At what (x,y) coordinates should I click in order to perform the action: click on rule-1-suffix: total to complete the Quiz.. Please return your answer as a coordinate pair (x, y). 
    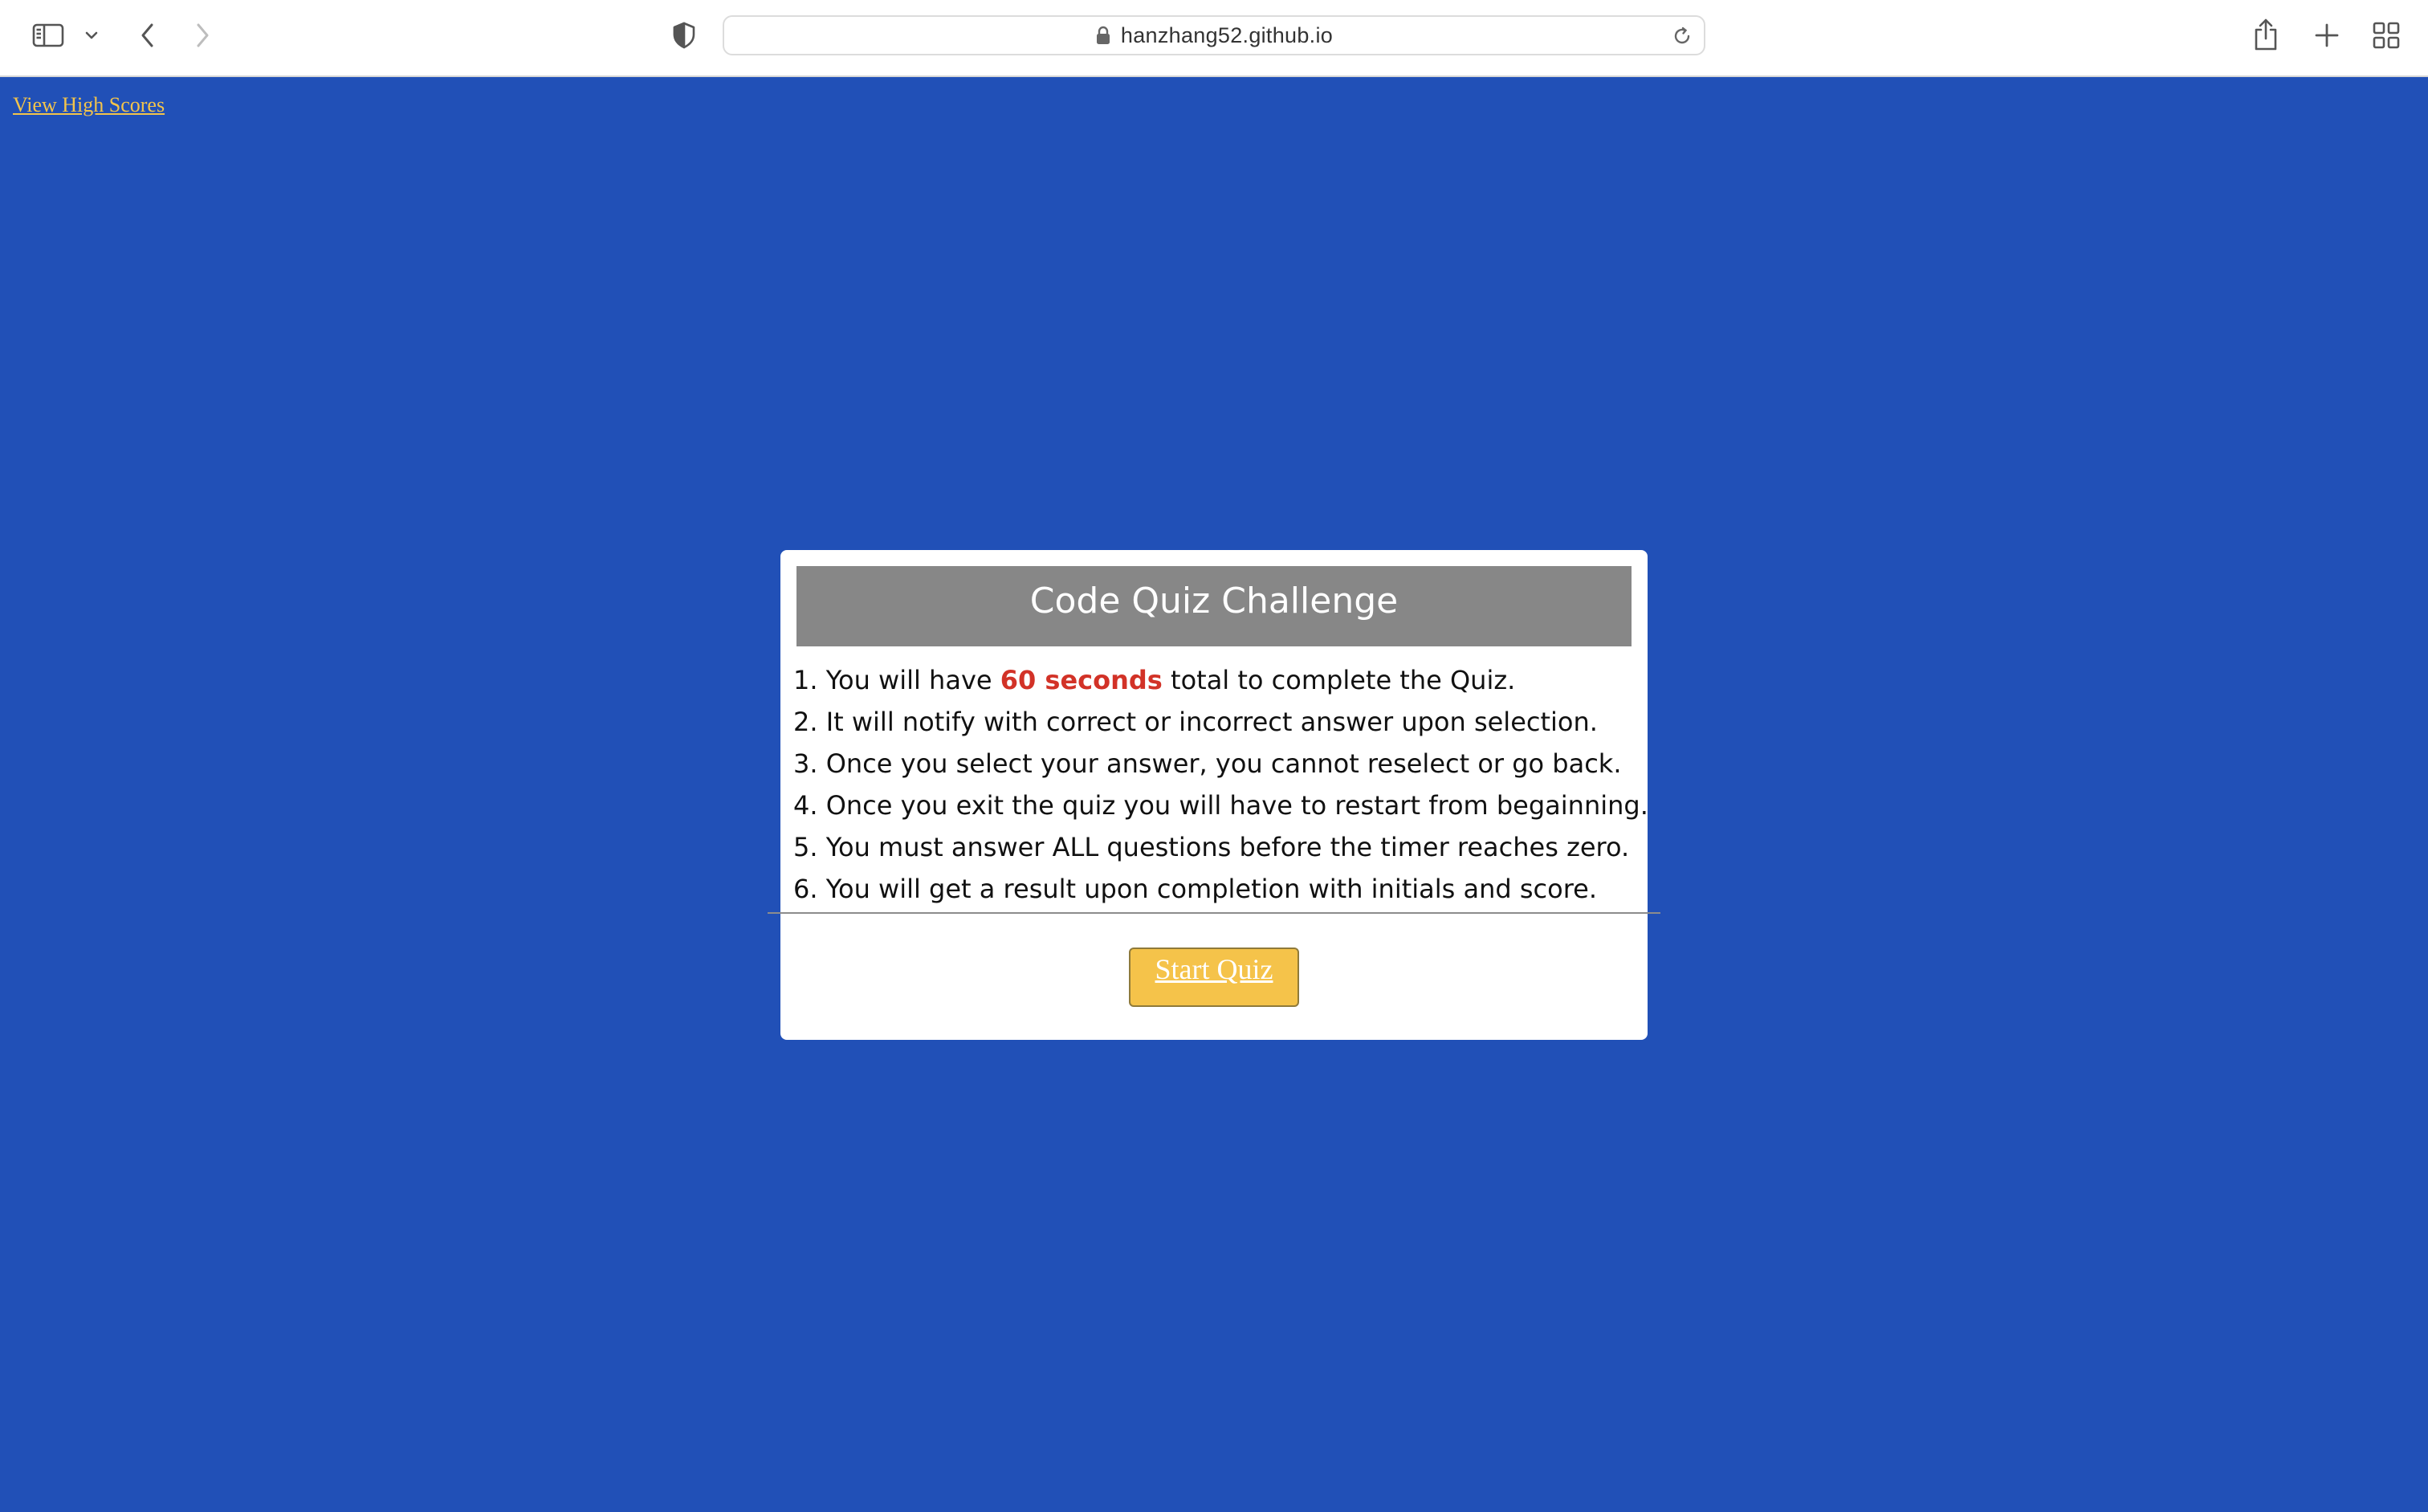
    Looking at the image, I should click on (1339, 680).